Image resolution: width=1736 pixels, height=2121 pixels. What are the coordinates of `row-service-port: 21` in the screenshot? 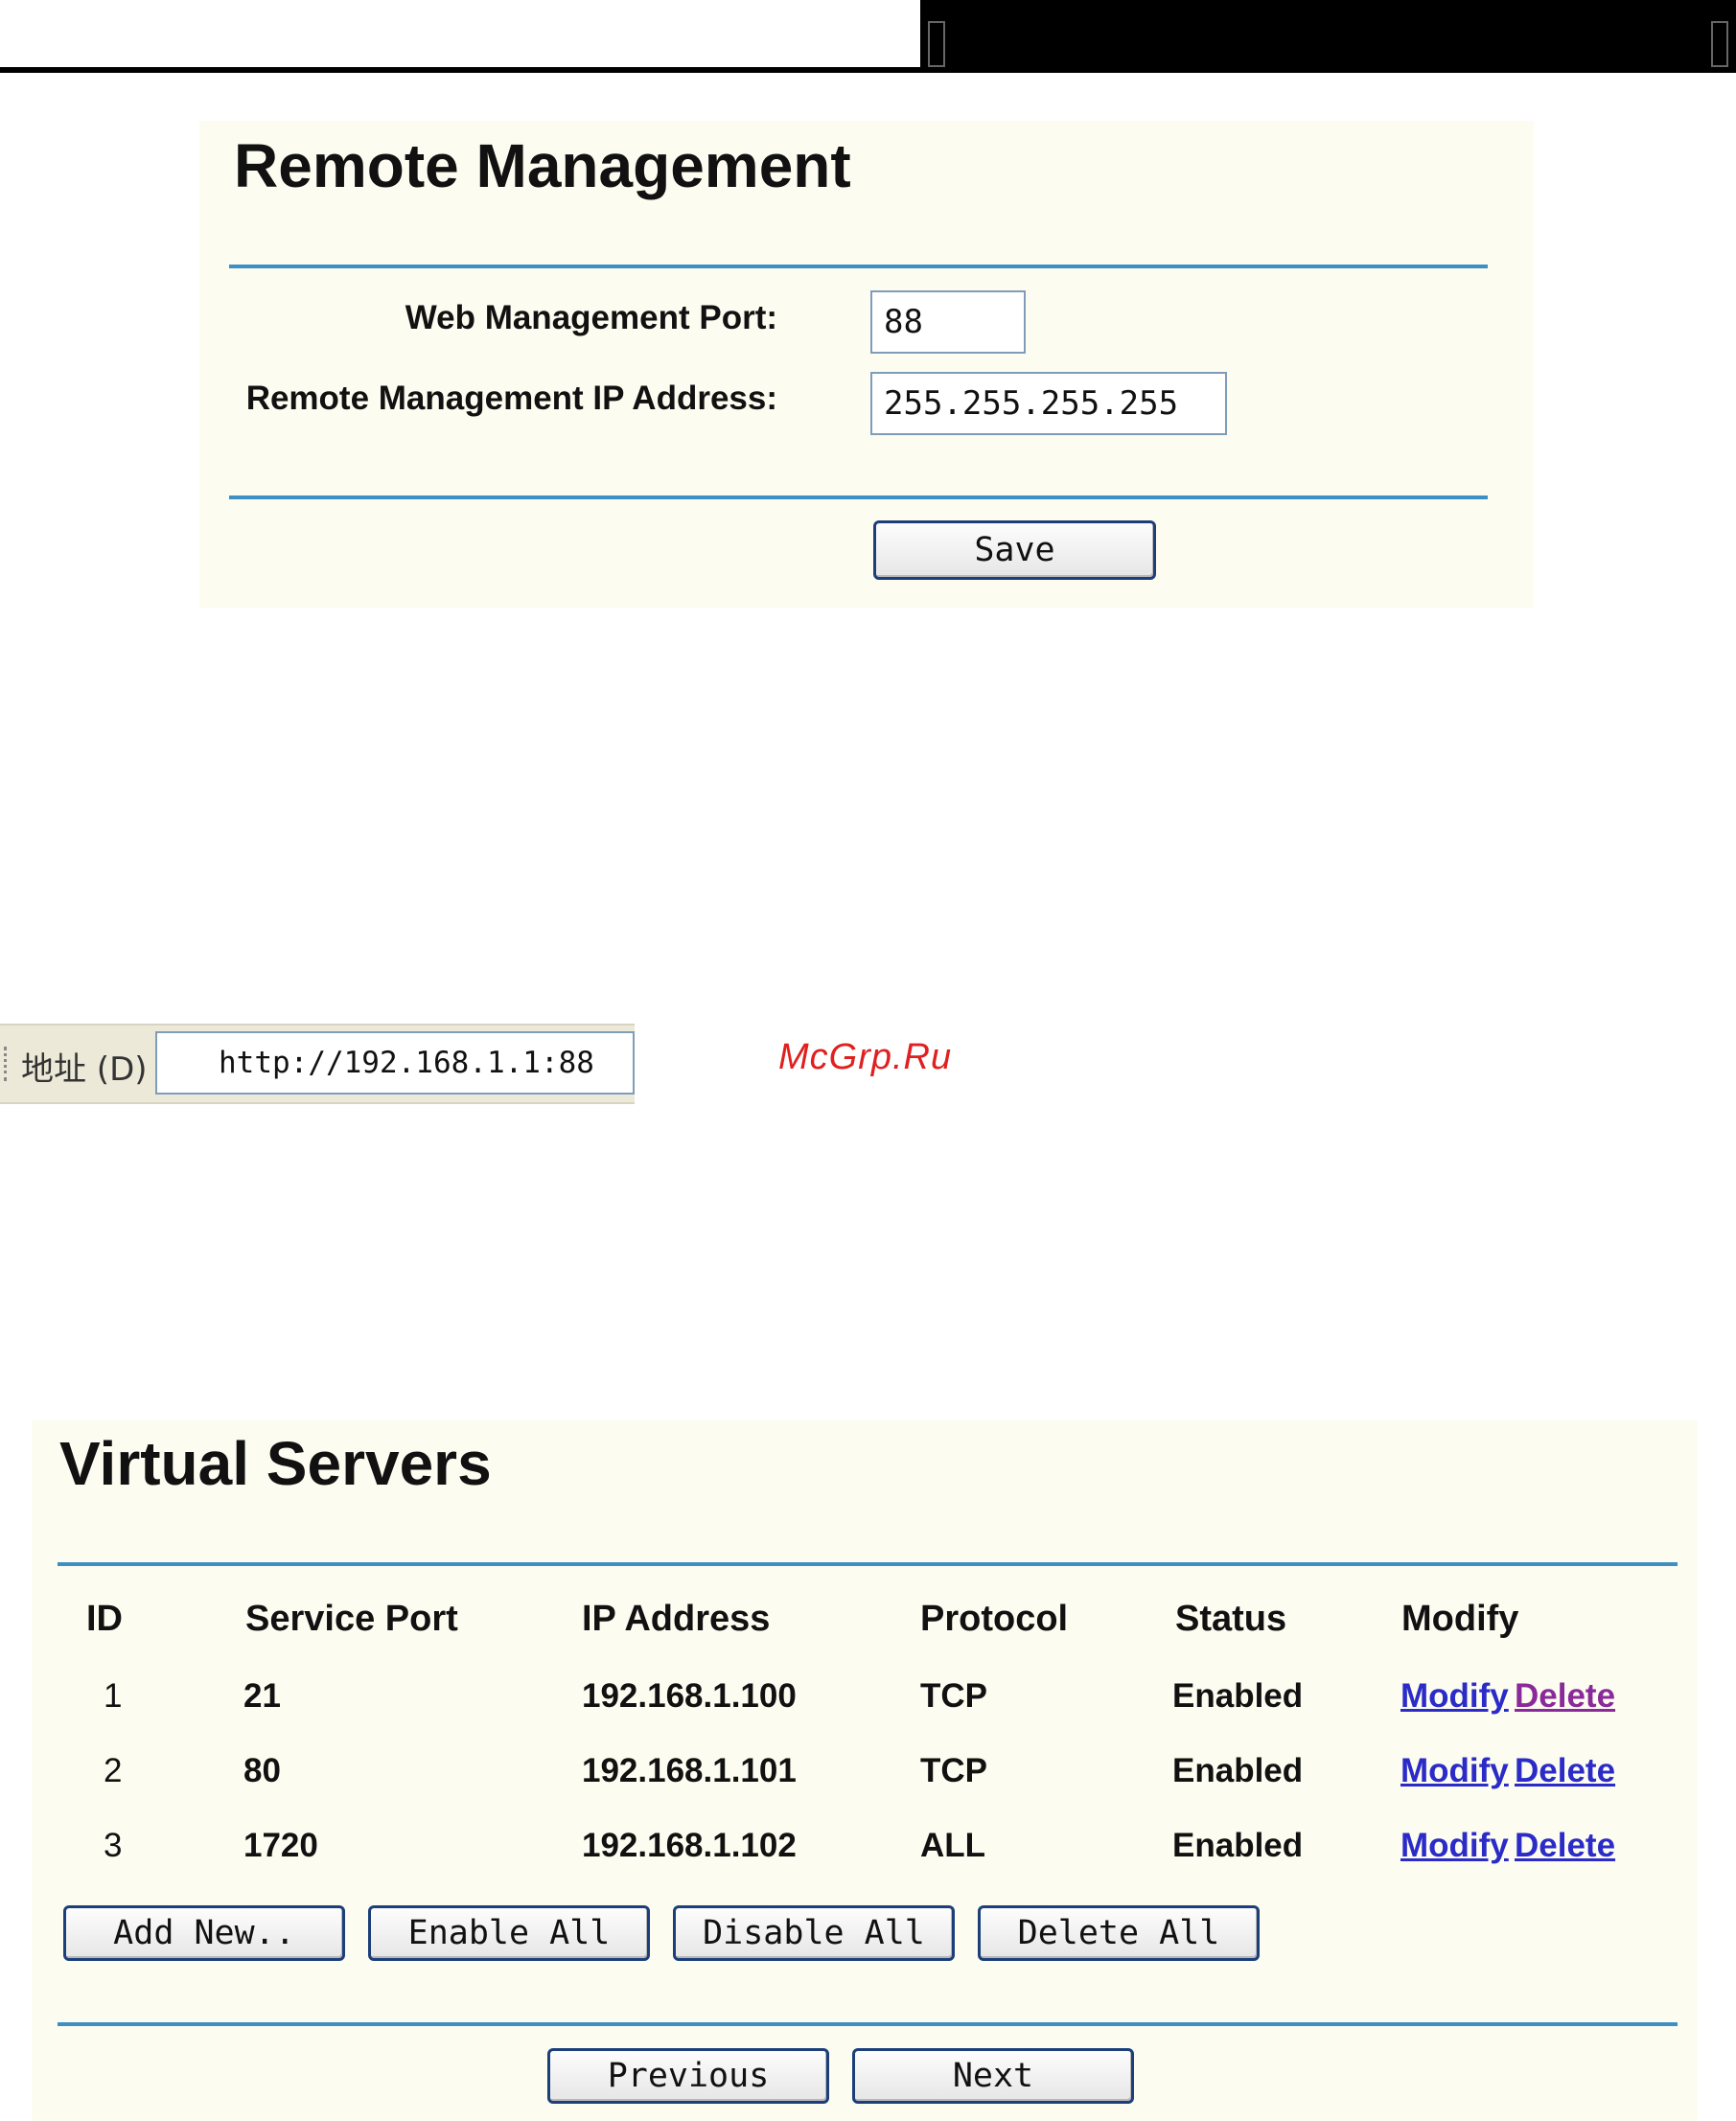 It's located at (262, 1696).